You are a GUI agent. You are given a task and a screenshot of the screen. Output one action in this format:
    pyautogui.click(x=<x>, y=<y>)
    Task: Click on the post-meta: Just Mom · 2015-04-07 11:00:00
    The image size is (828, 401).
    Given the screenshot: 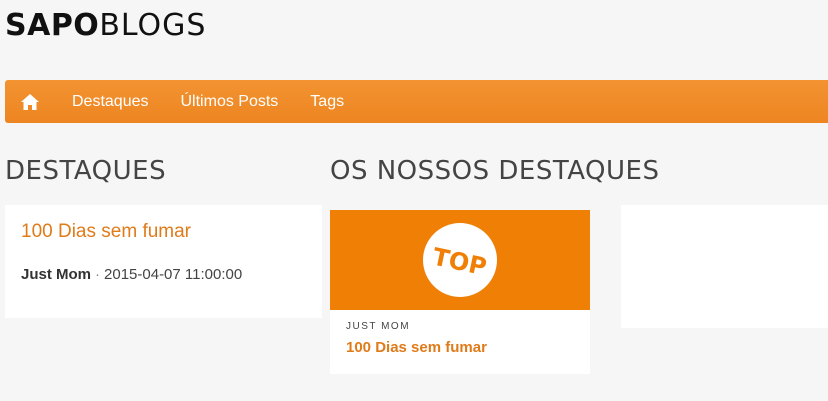 What is the action you would take?
    pyautogui.click(x=131, y=274)
    